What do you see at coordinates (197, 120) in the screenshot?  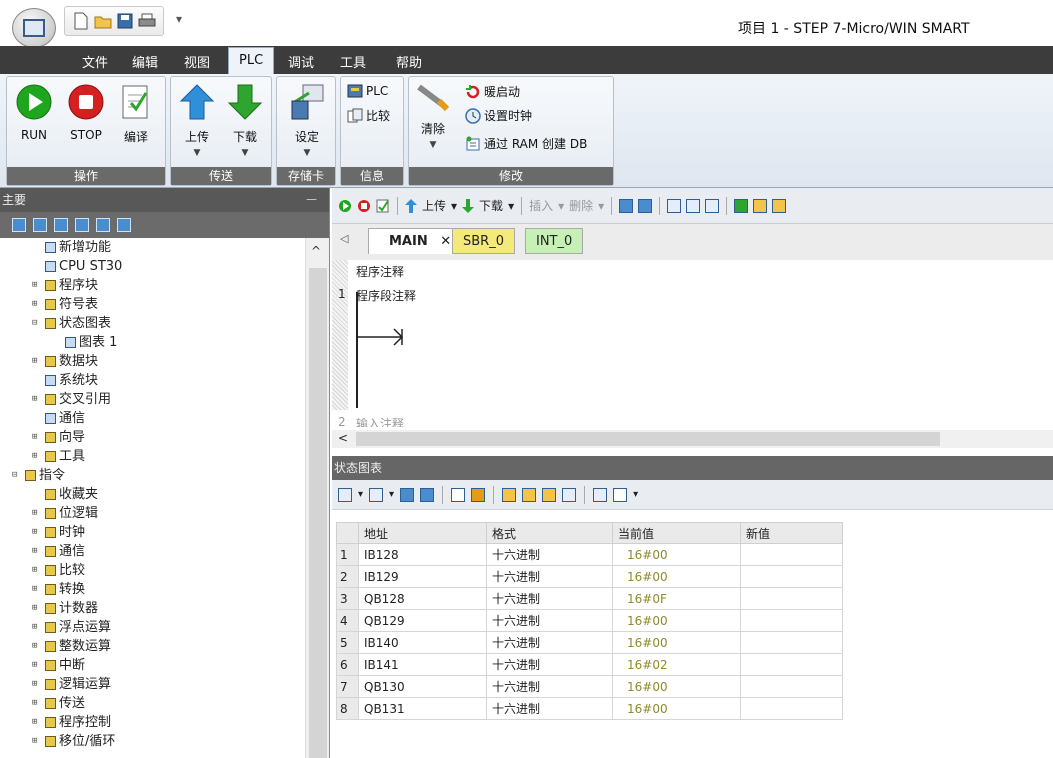 I see `upload-button: 上传 ▼` at bounding box center [197, 120].